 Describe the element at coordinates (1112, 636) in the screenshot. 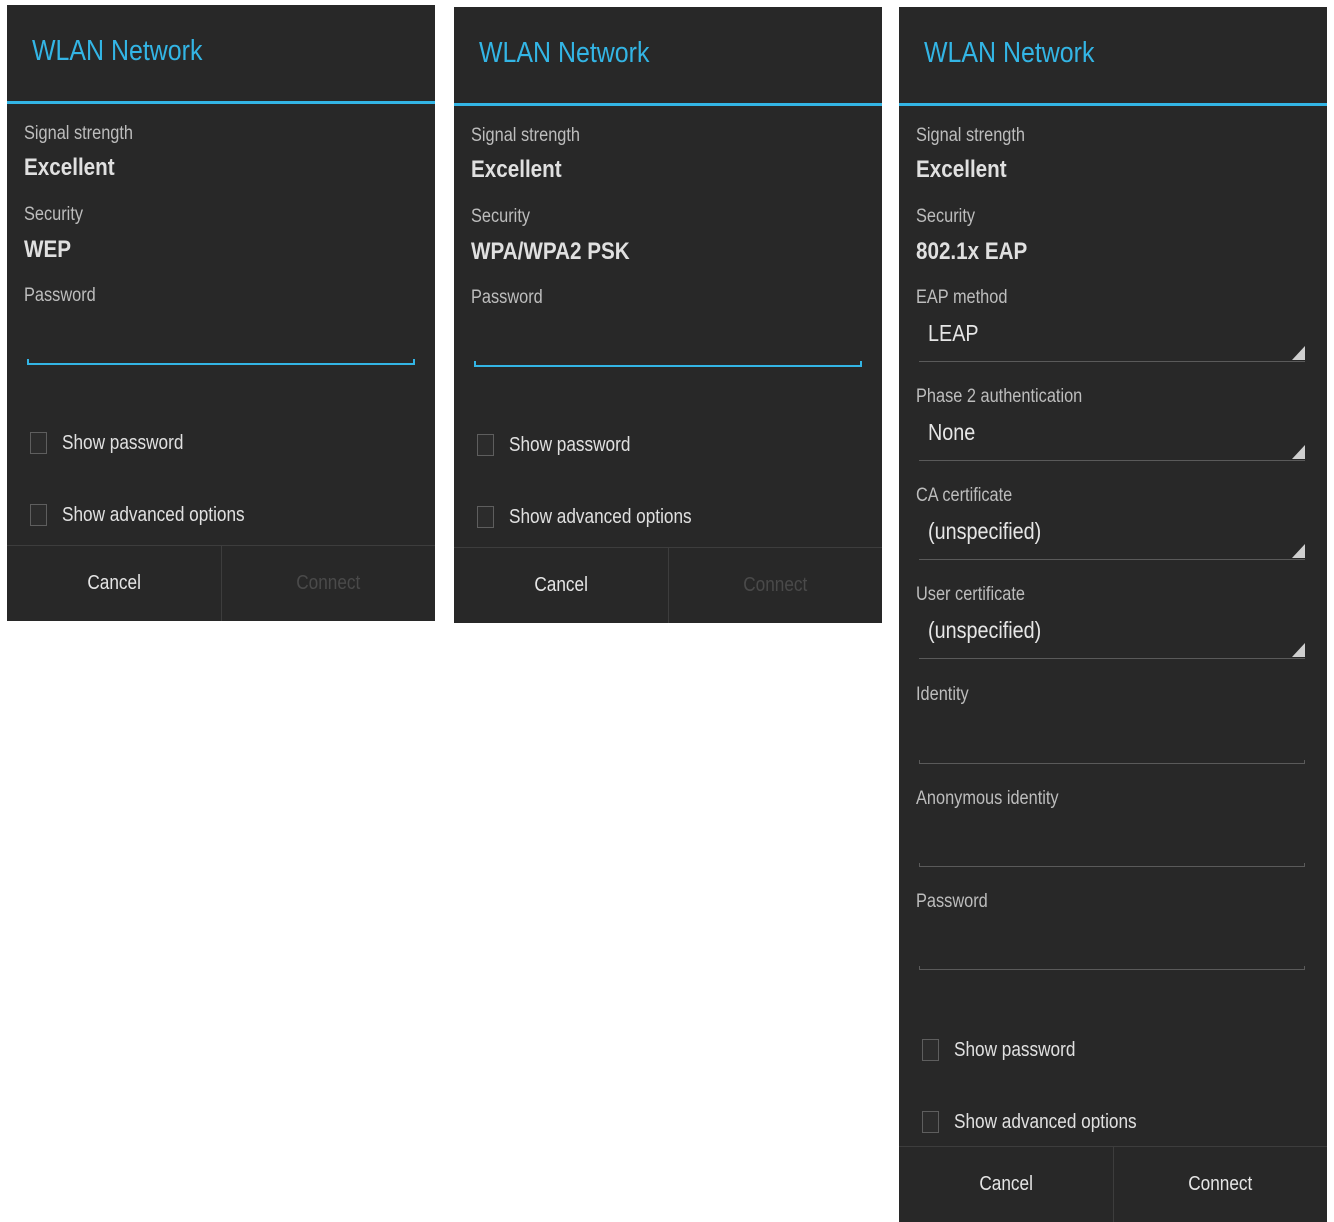

I see `user-certificate-spinner: (unspecified)` at that location.